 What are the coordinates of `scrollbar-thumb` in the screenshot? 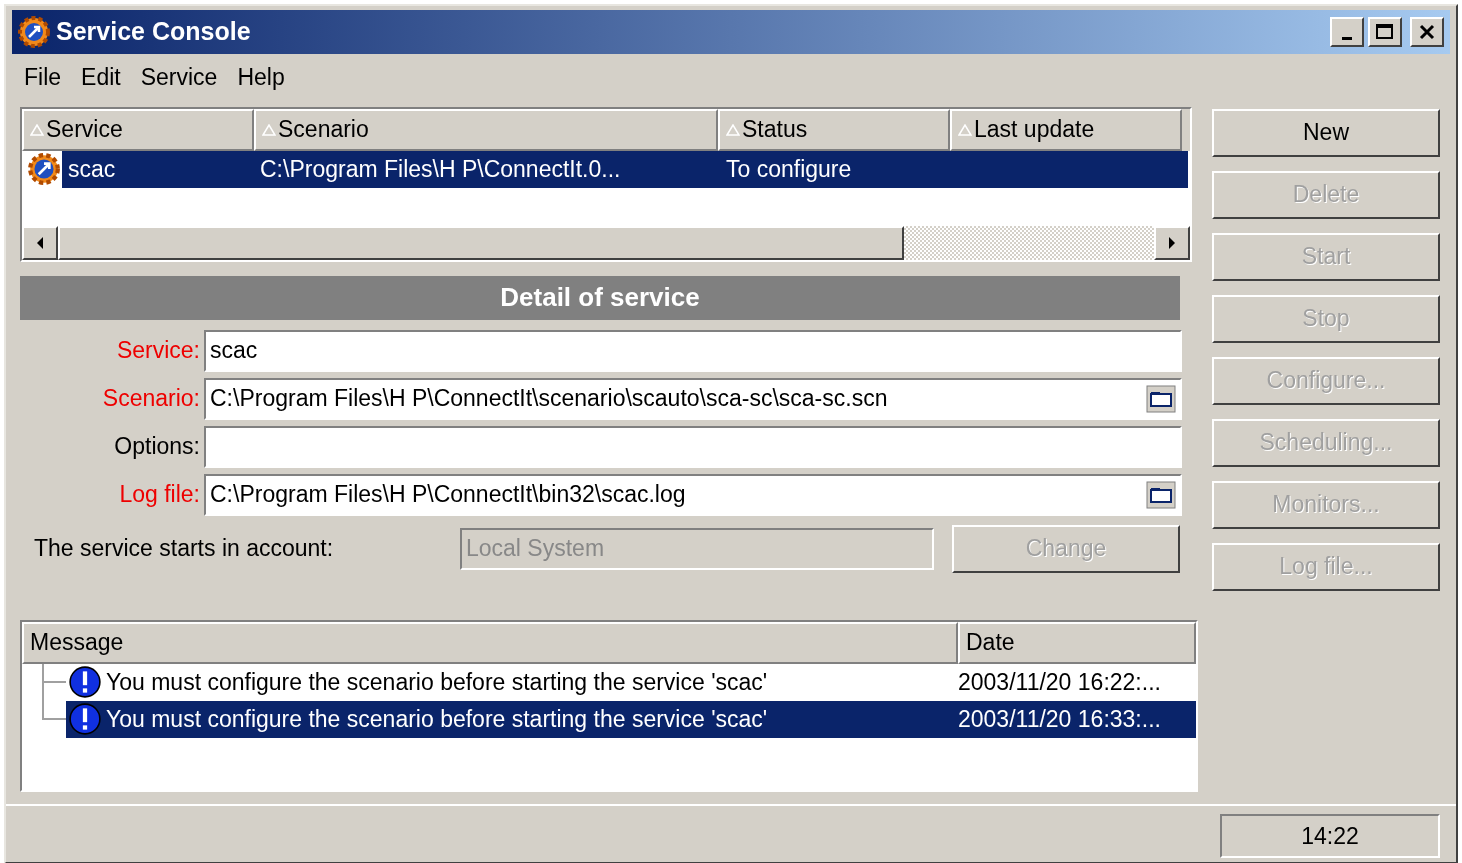 It's located at (481, 242).